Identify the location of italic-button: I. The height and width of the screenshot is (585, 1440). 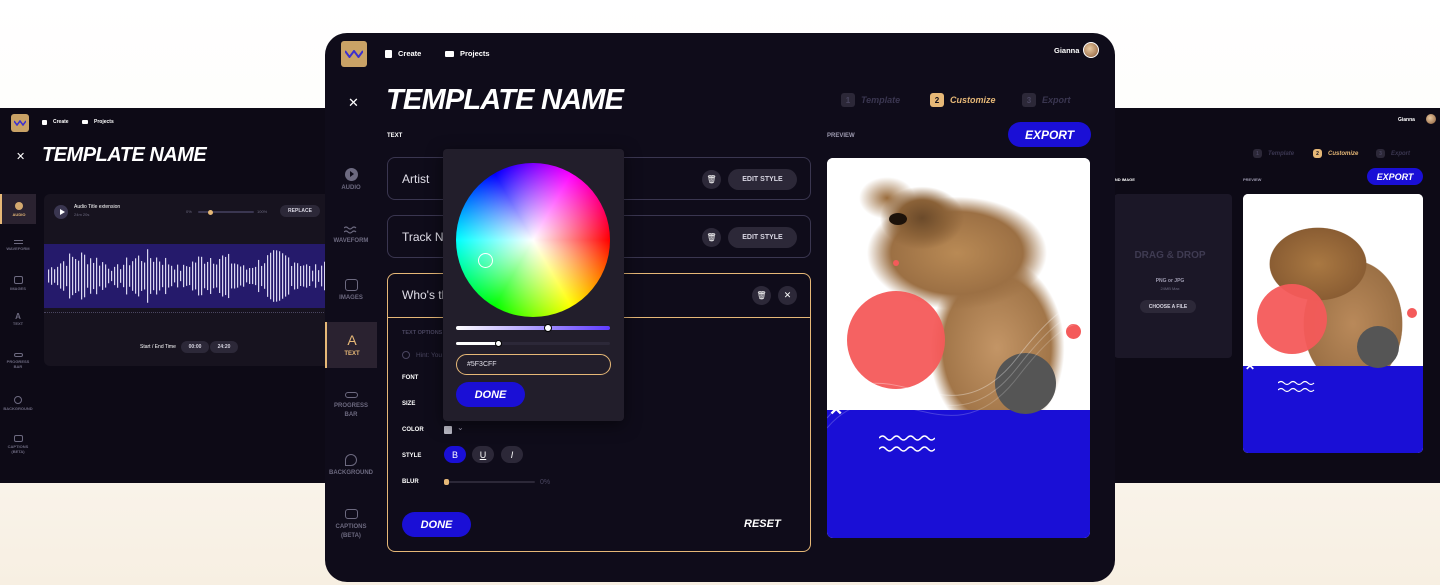
(512, 454).